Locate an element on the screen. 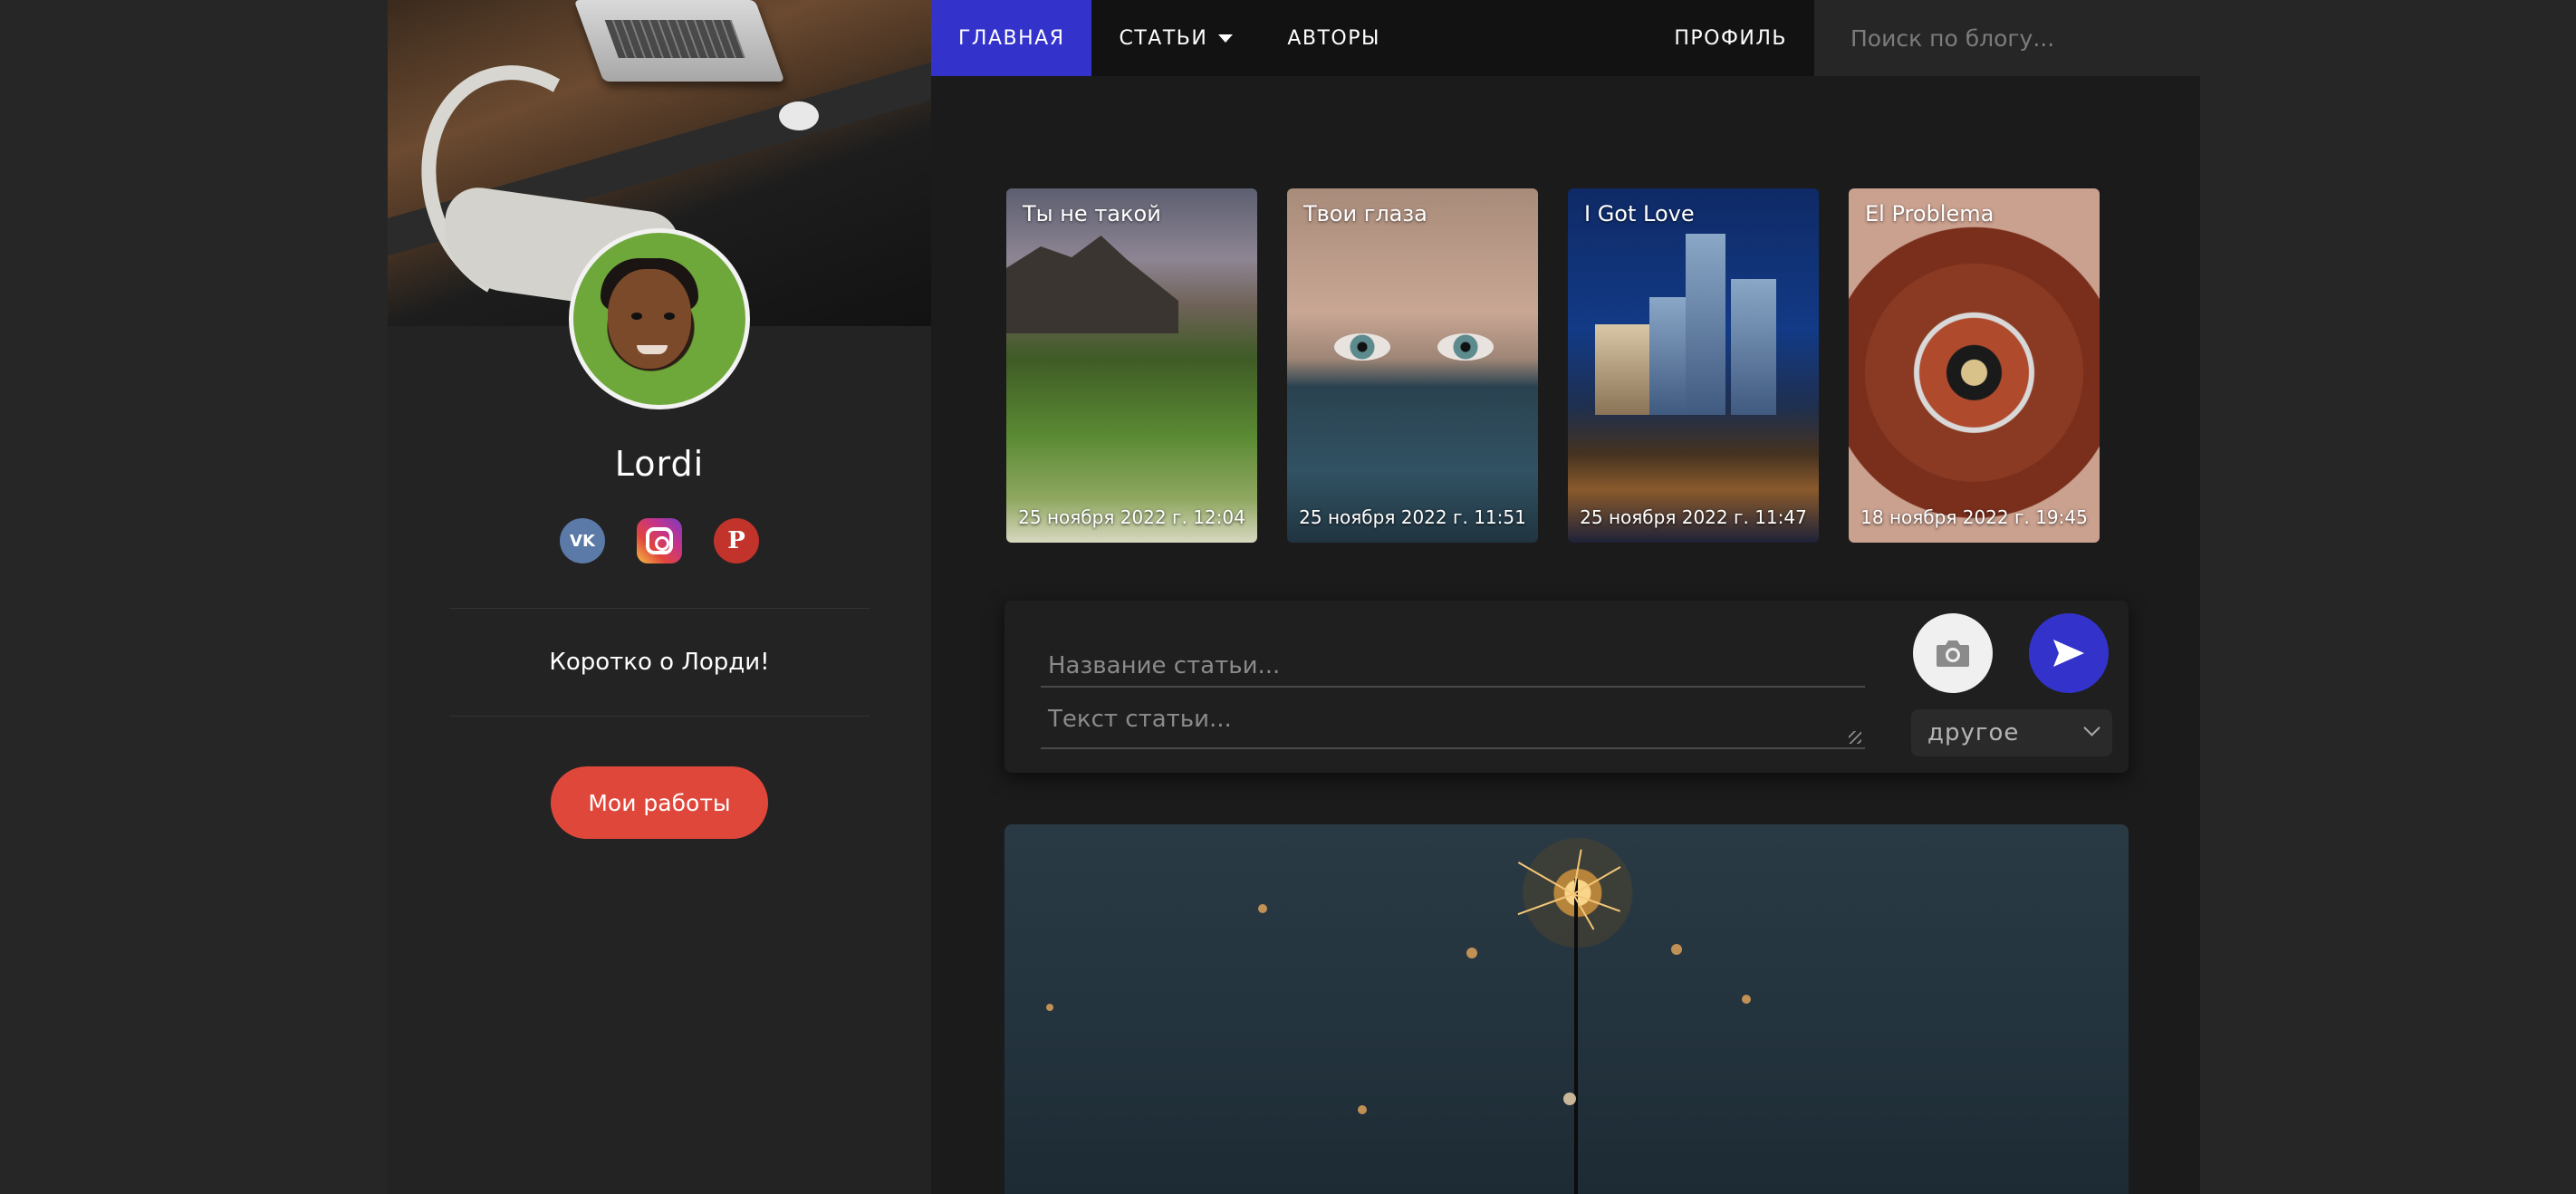  article-composer: другое is located at coordinates (1566, 687).